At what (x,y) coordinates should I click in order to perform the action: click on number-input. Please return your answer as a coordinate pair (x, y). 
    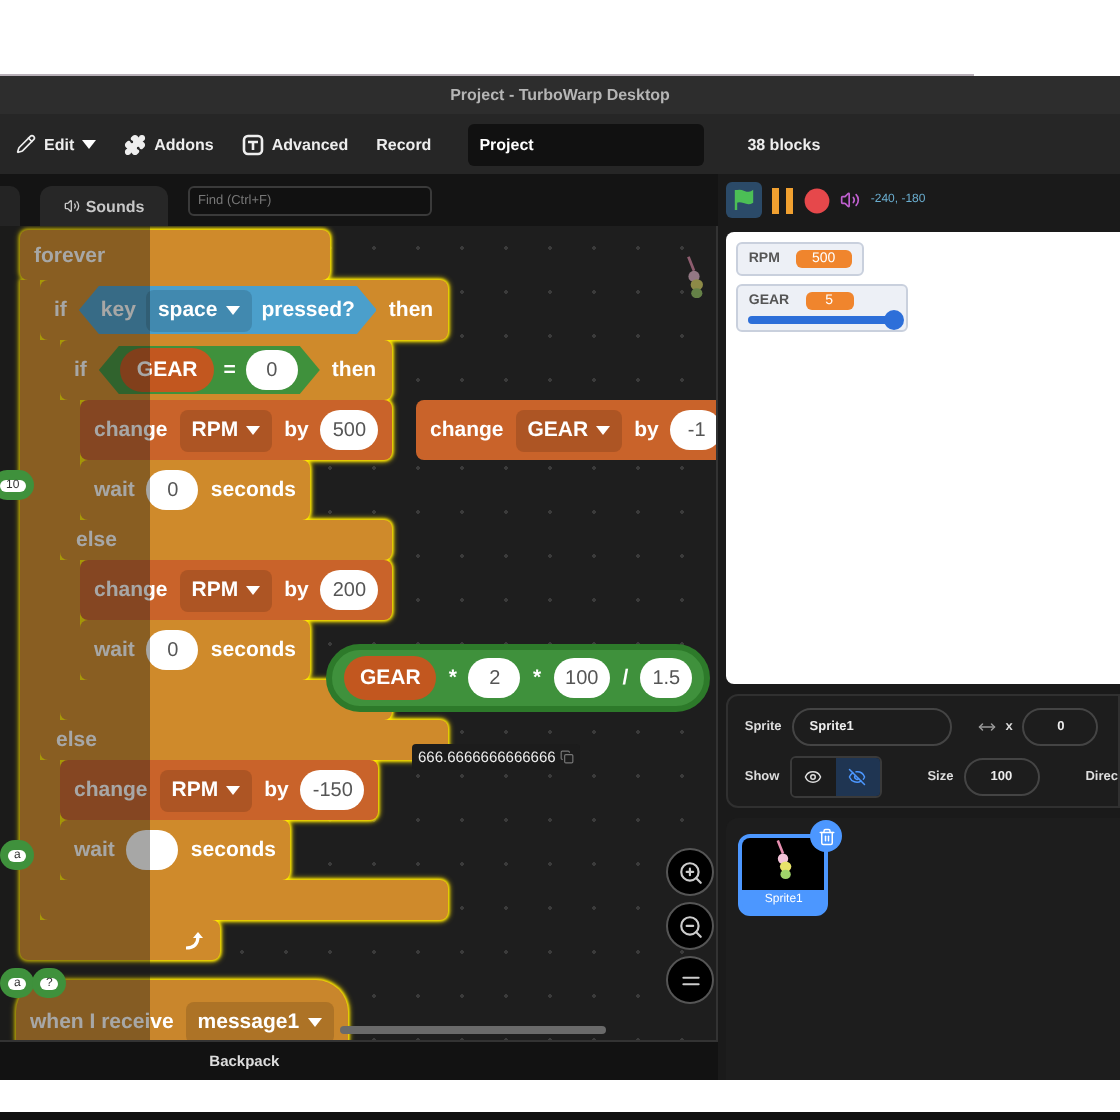
    Looking at the image, I should click on (152, 850).